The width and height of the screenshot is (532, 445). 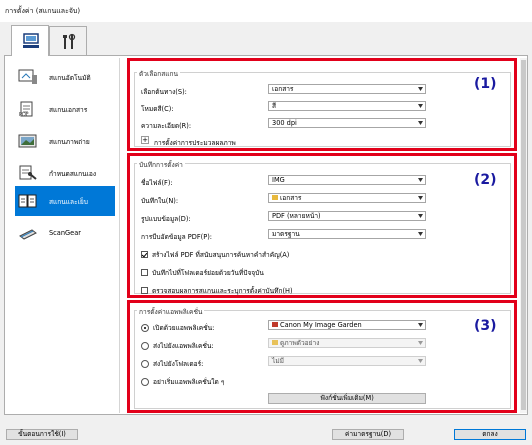 I want to click on tools-icon, so click(x=69, y=41).